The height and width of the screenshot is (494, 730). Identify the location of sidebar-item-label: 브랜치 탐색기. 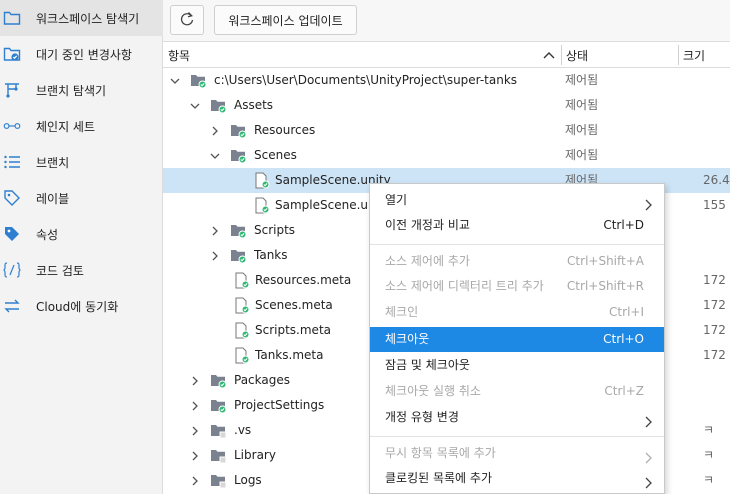
(71, 90).